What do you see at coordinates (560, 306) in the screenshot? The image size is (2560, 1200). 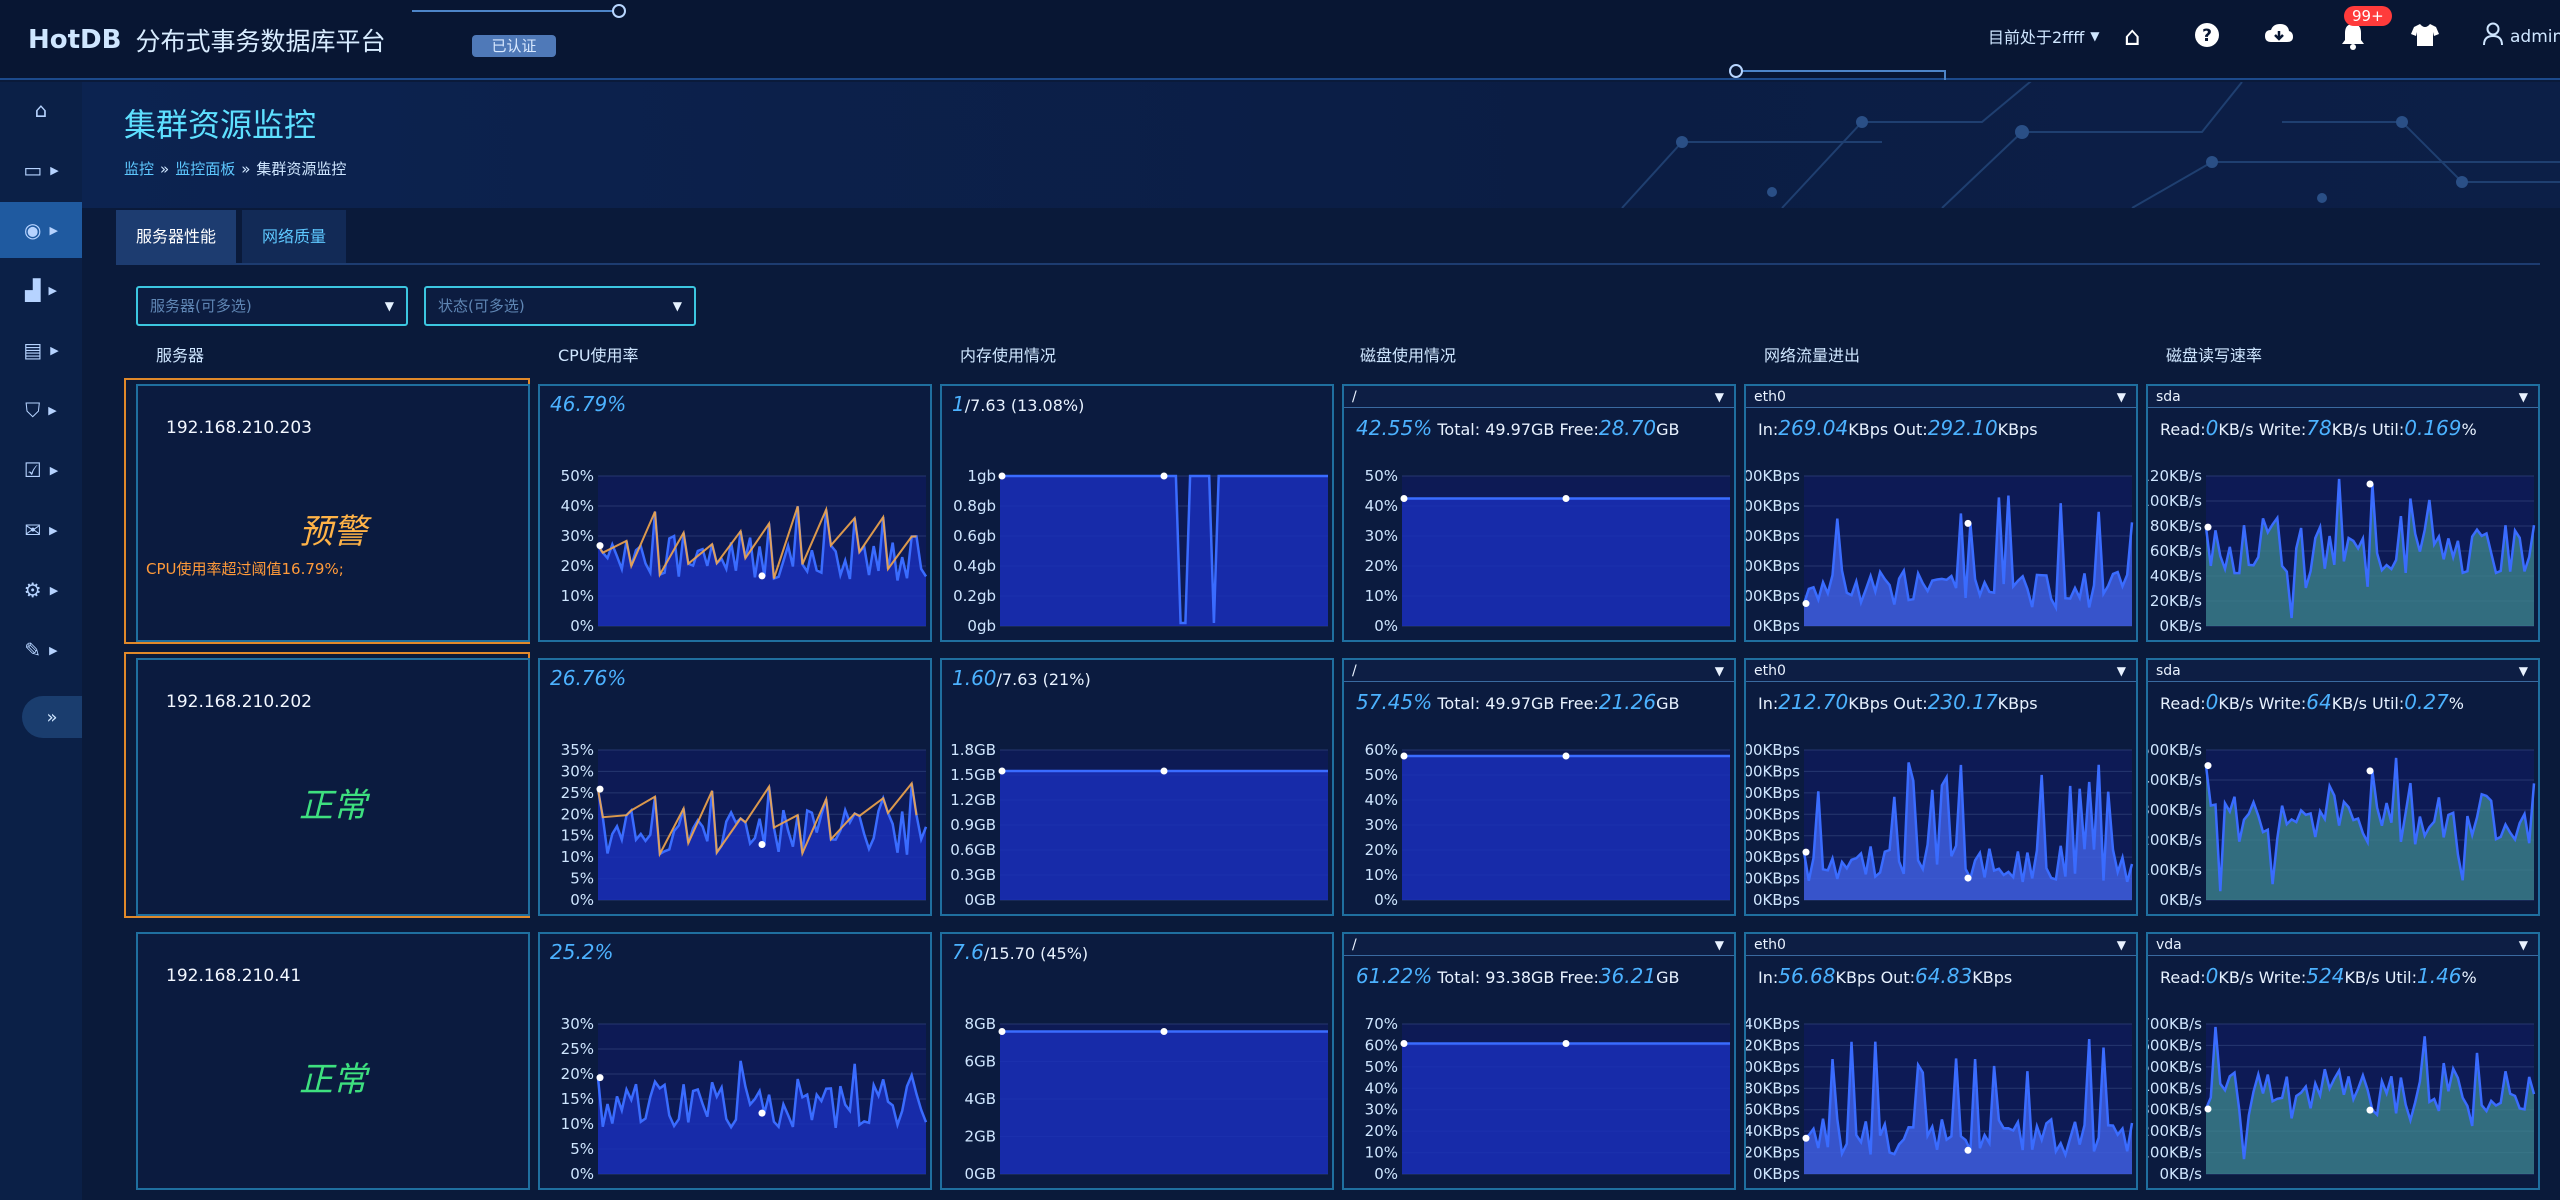 I see `state-filter-select: 状态(可多选) ▼` at bounding box center [560, 306].